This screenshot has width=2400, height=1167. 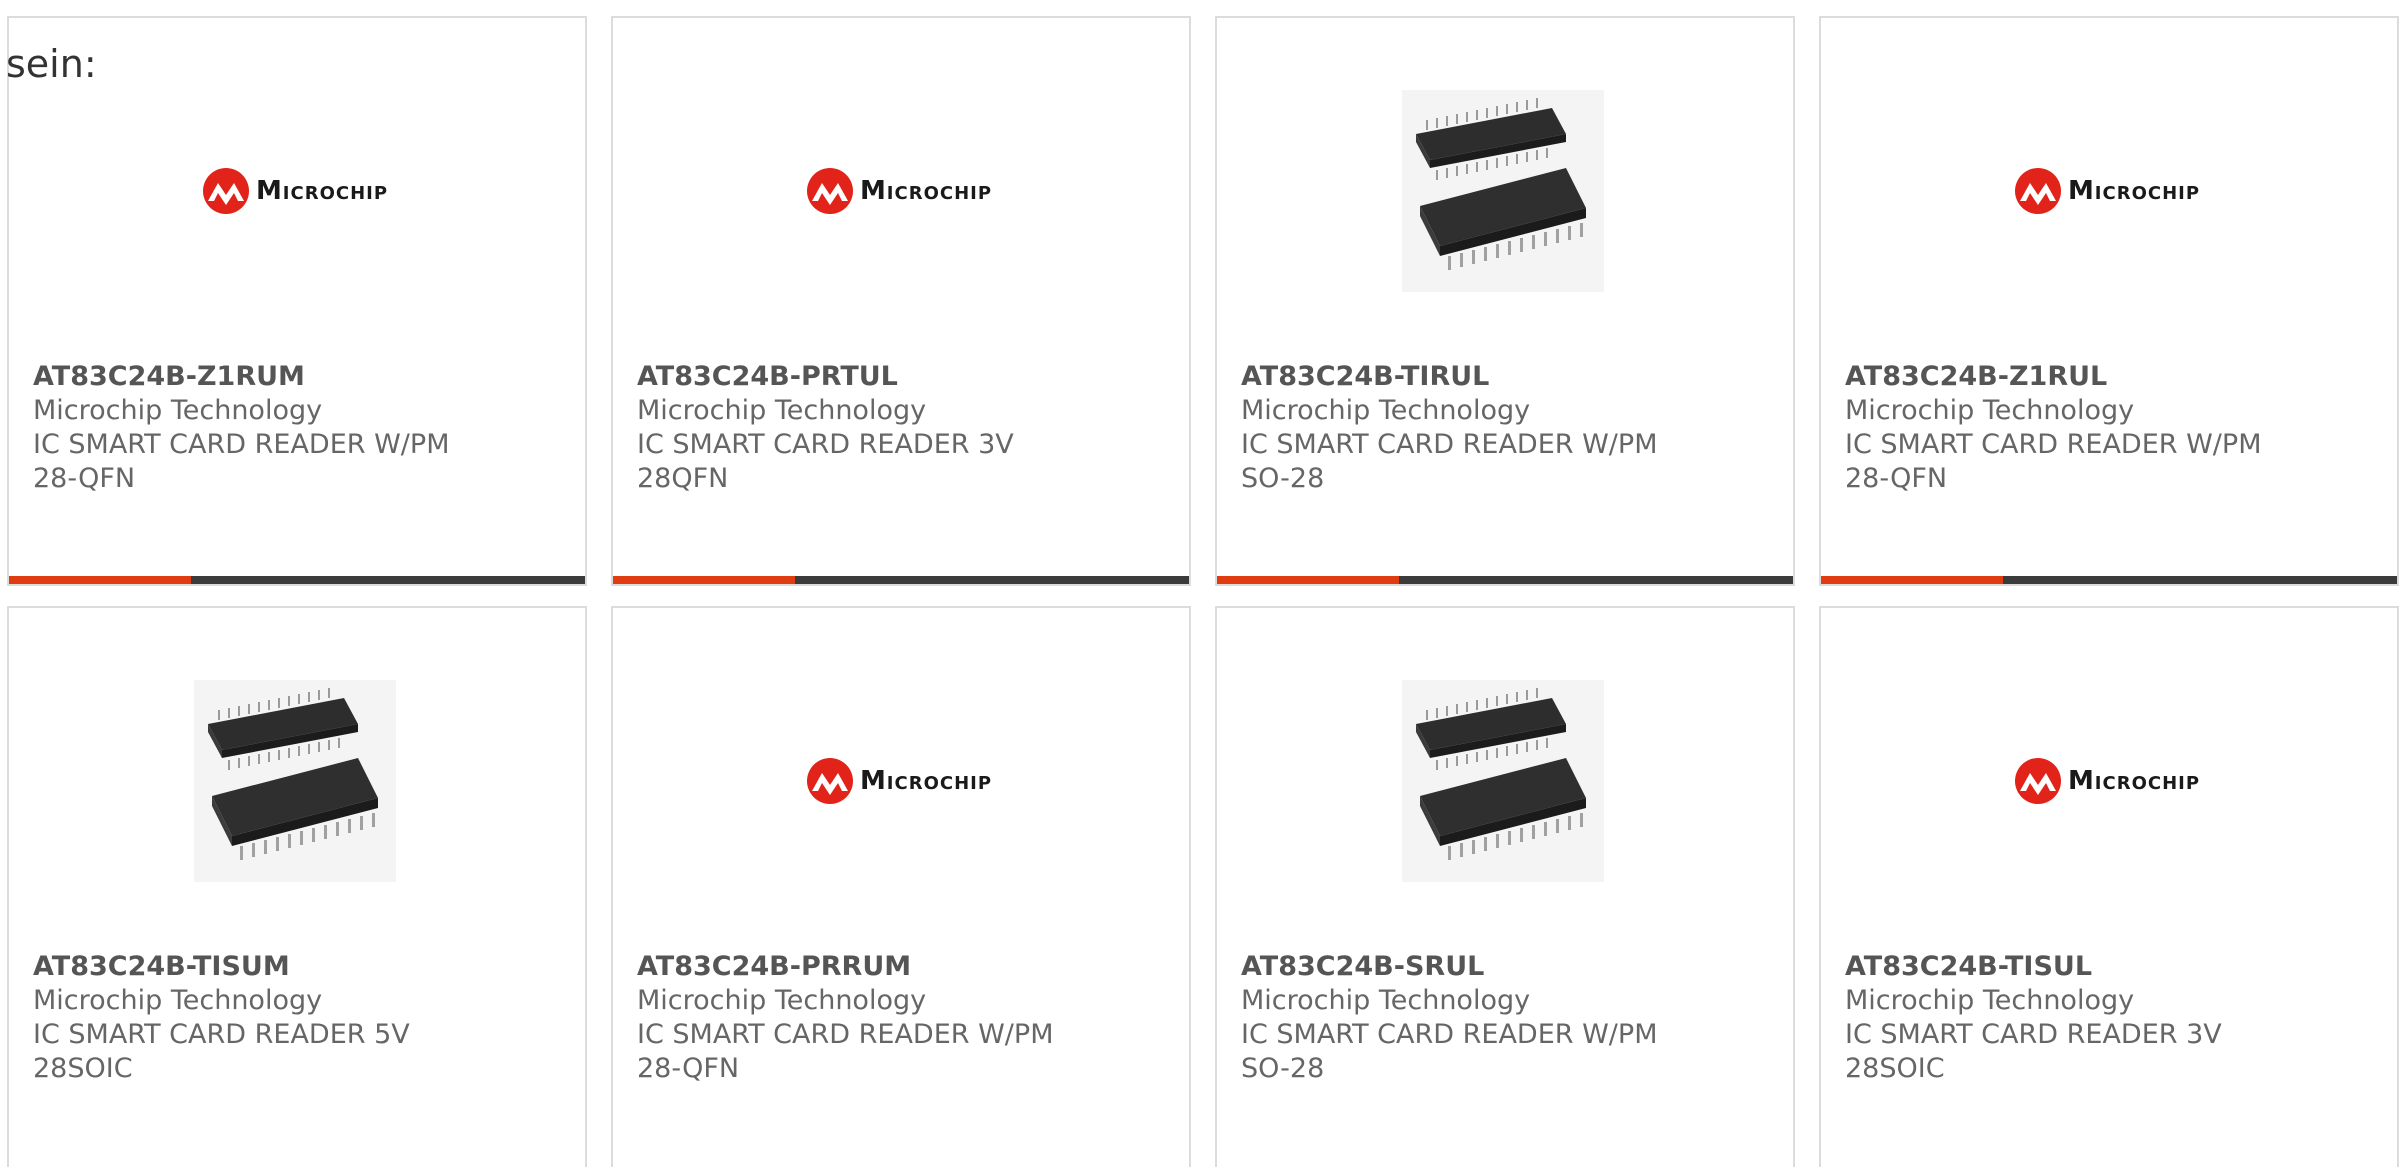 I want to click on part-number: AT83C24B-PRRUM, so click(x=908, y=967).